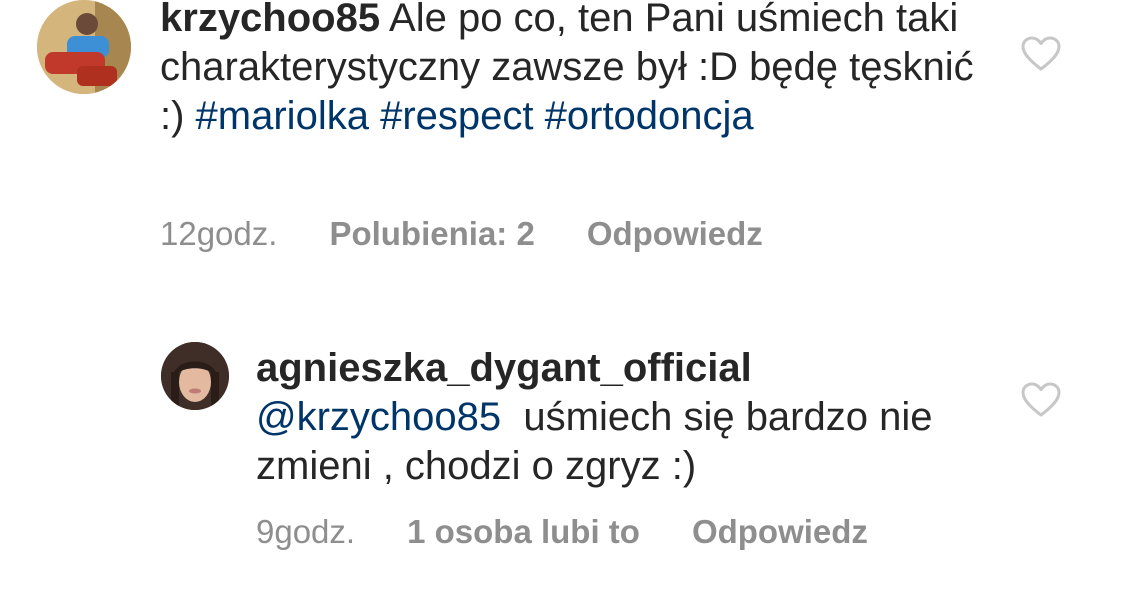 The width and height of the screenshot is (1125, 591). I want to click on hashtag-link: #respect, so click(456, 116).